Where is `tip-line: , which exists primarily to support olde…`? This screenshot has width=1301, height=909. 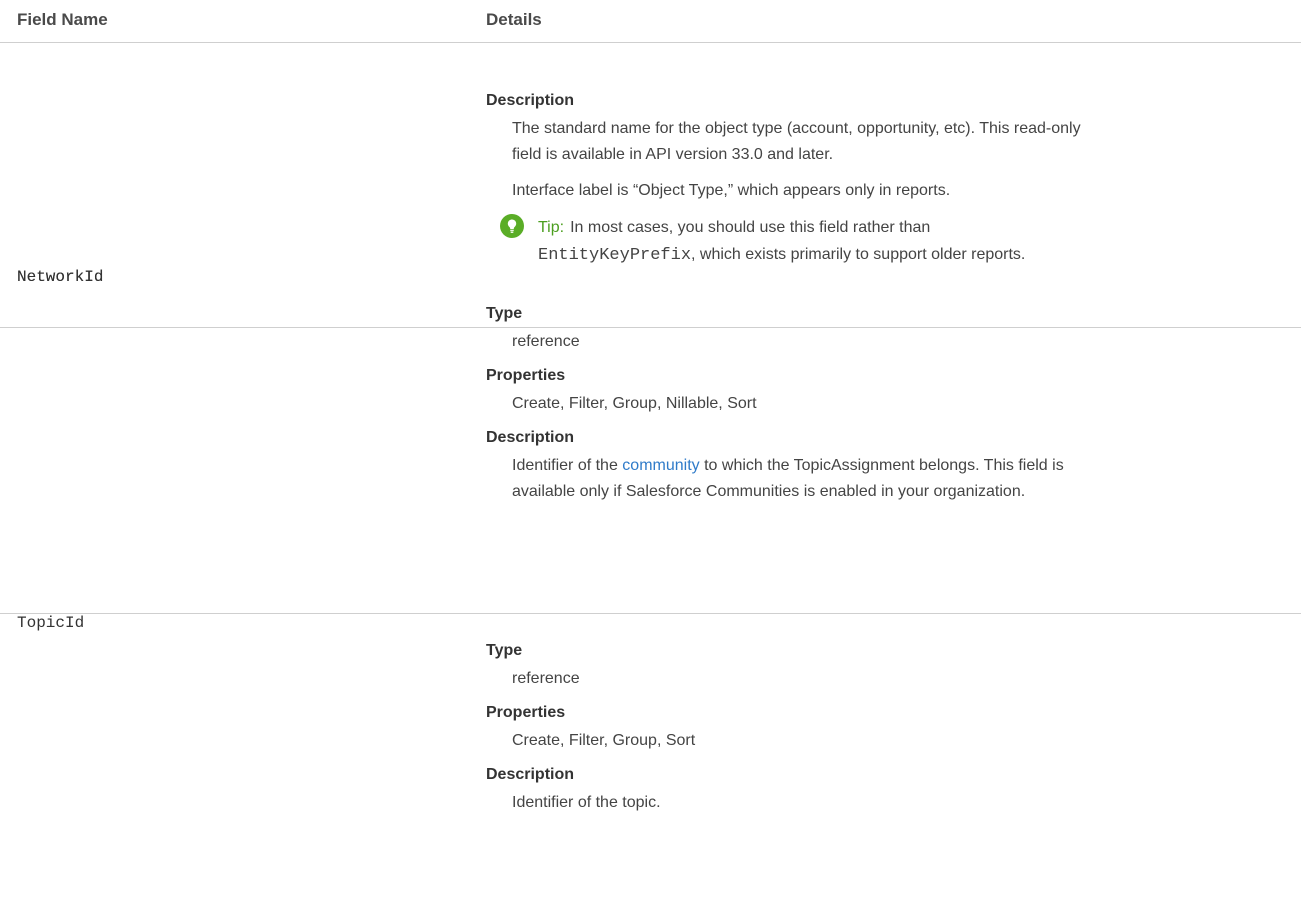 tip-line: , which exists primarily to support olde… is located at coordinates (858, 254).